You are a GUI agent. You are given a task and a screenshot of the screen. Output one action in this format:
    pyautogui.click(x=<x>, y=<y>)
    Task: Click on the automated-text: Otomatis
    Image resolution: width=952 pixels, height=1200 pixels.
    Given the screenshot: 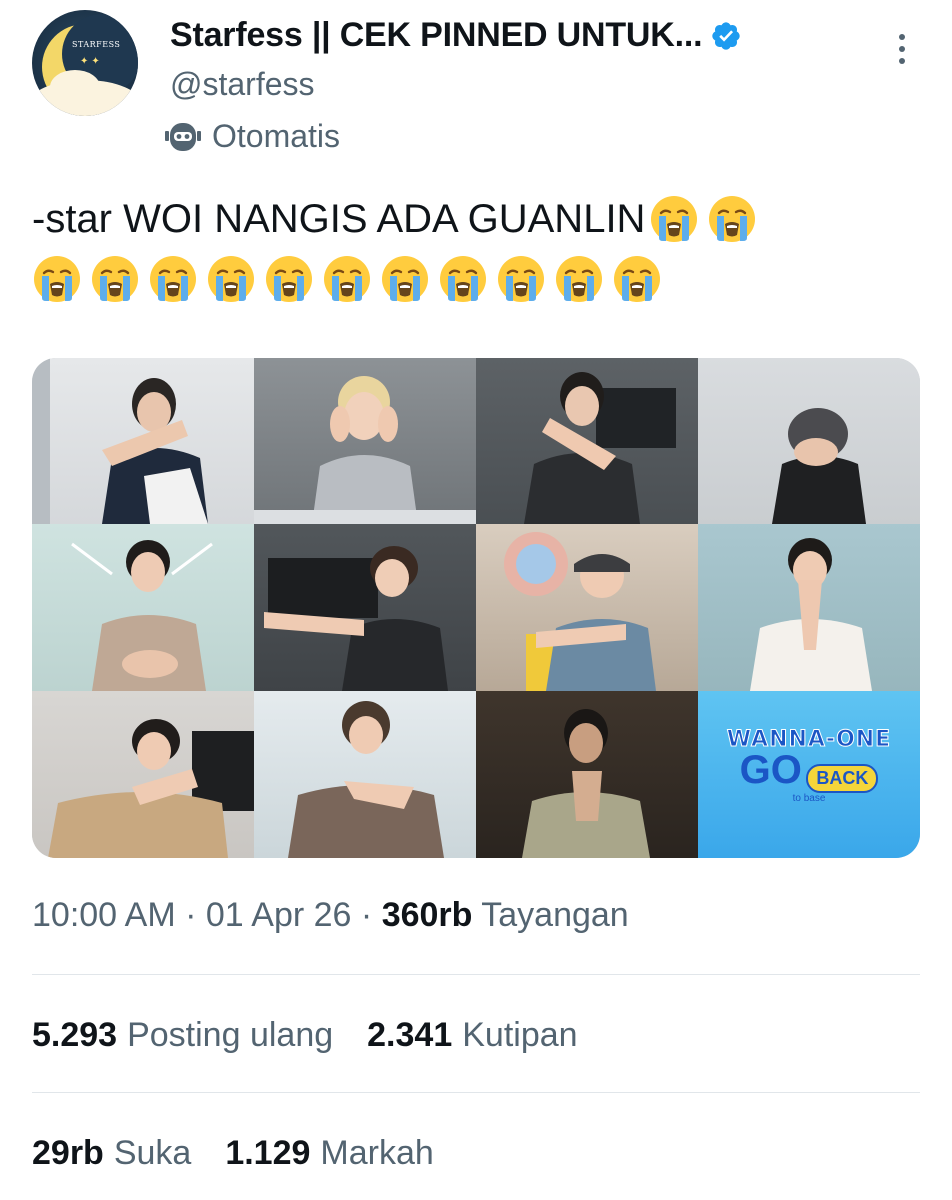 What is the action you would take?
    pyautogui.click(x=276, y=136)
    